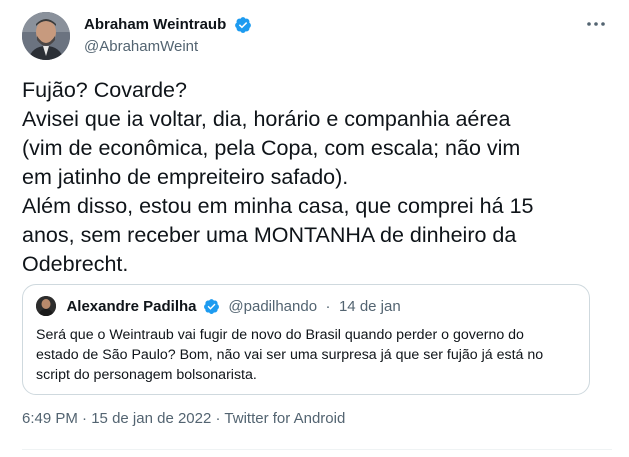  I want to click on divider, so click(317, 449).